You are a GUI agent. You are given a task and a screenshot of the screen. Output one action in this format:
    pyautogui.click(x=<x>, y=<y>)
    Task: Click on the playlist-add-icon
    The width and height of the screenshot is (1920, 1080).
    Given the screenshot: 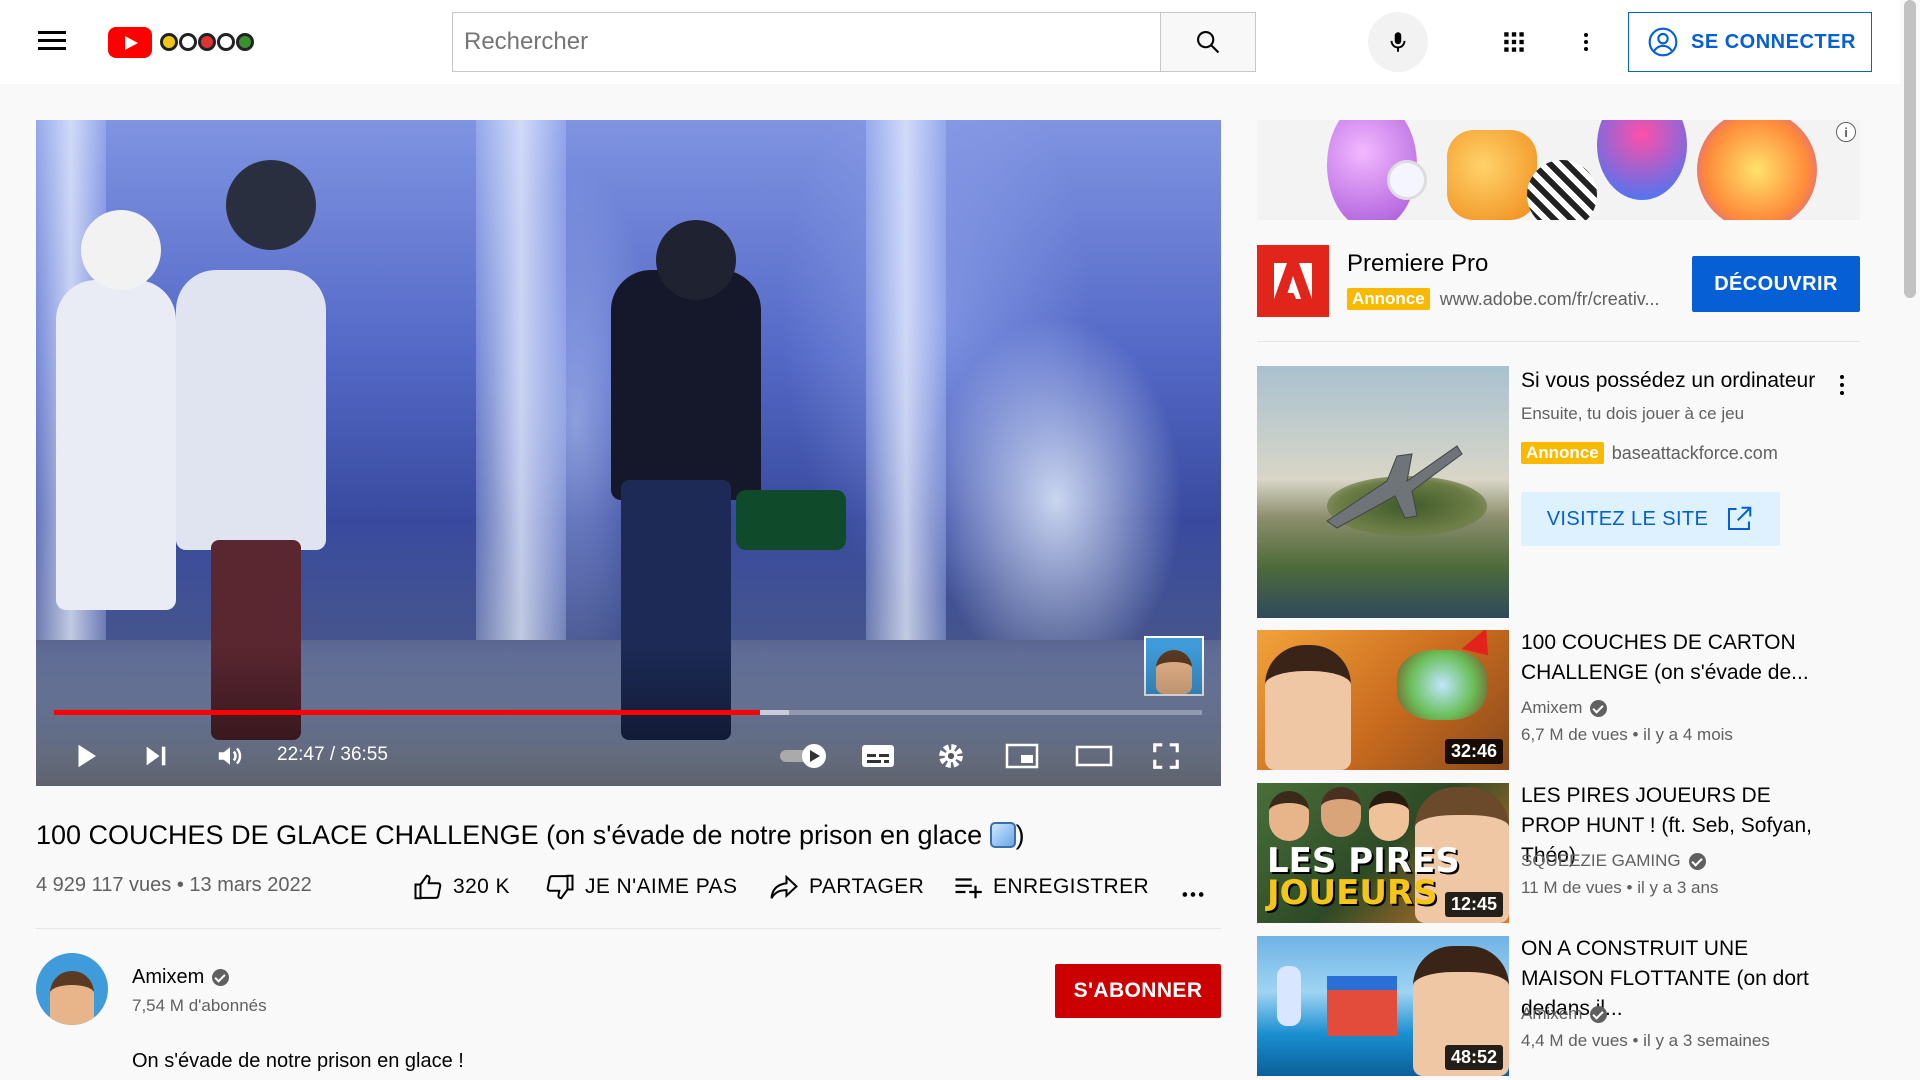 What is the action you would take?
    pyautogui.click(x=968, y=888)
    